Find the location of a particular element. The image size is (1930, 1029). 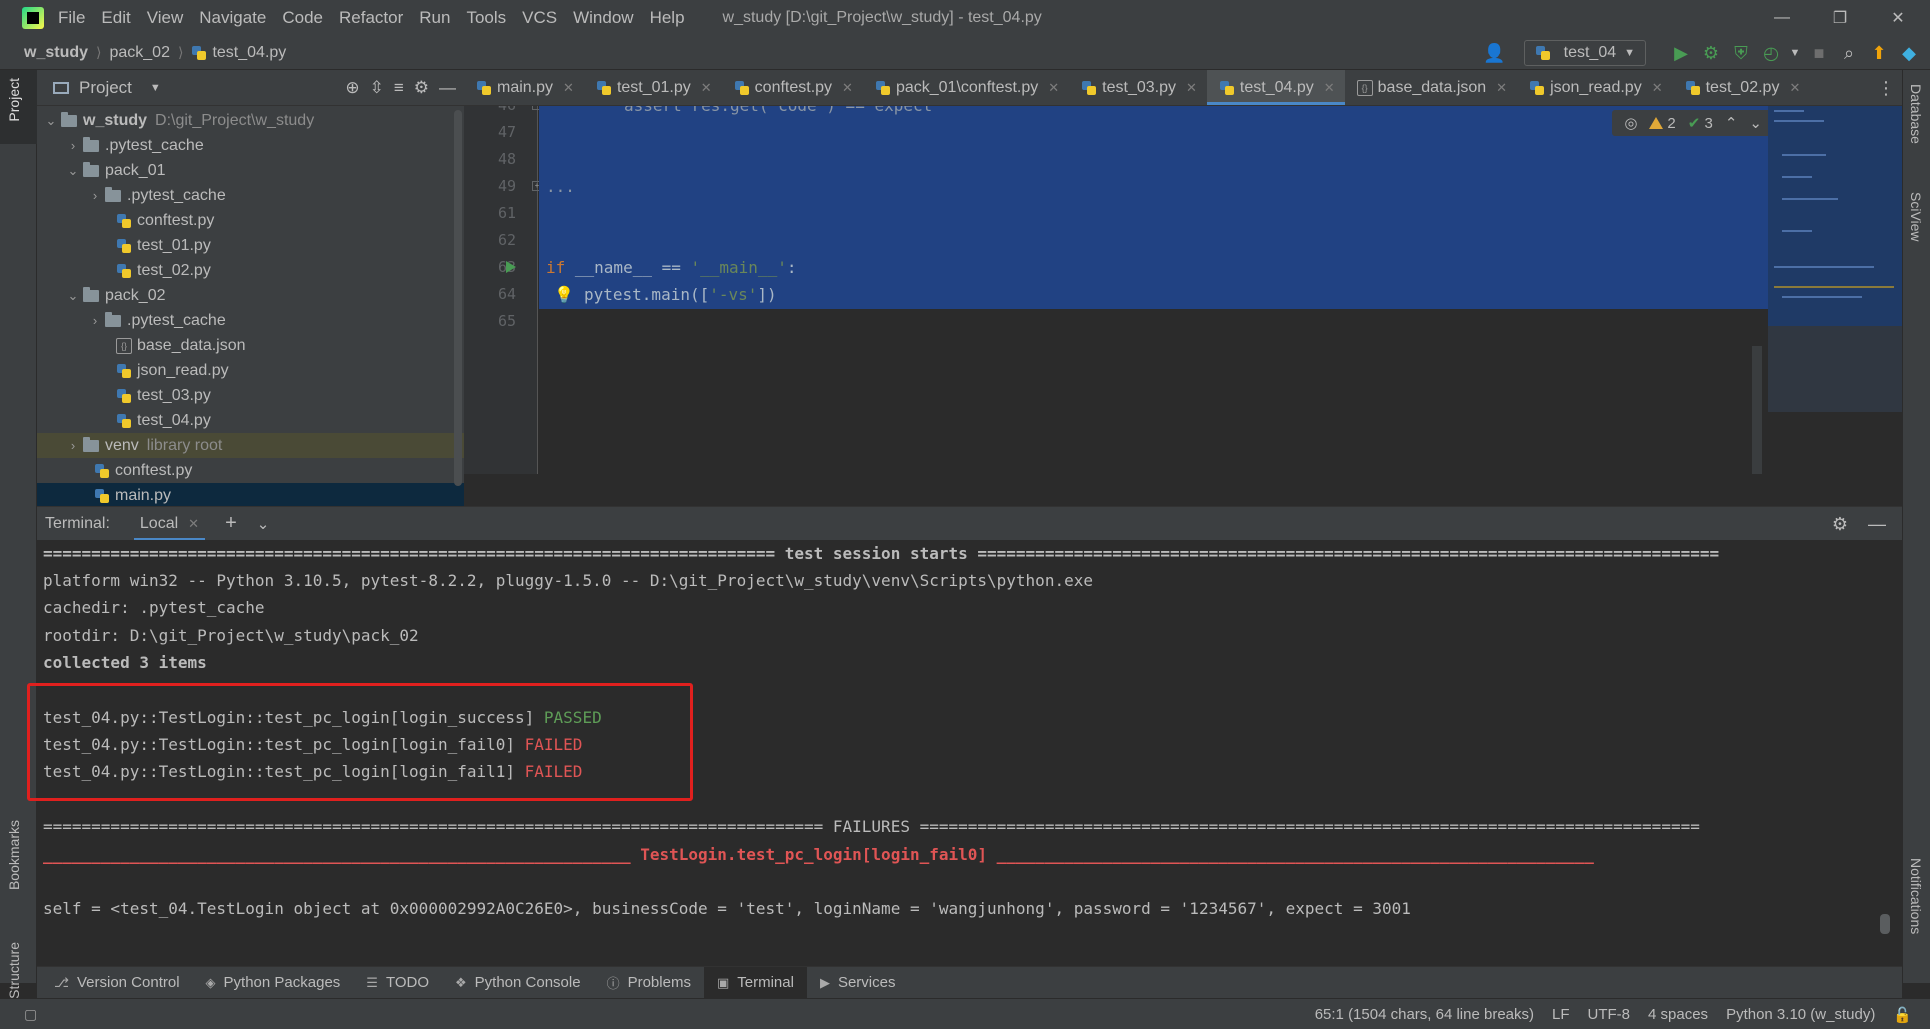

tree-item-test-02: test_02.py is located at coordinates (250, 270).